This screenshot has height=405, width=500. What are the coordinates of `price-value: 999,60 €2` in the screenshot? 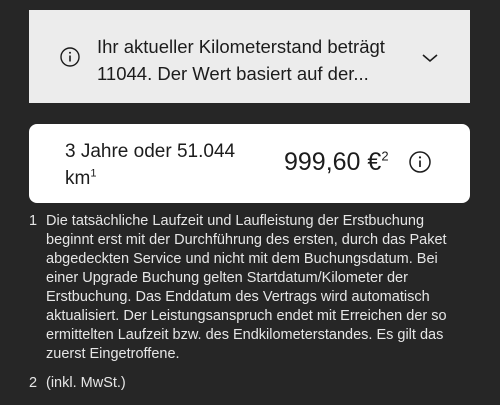 It's located at (336, 162).